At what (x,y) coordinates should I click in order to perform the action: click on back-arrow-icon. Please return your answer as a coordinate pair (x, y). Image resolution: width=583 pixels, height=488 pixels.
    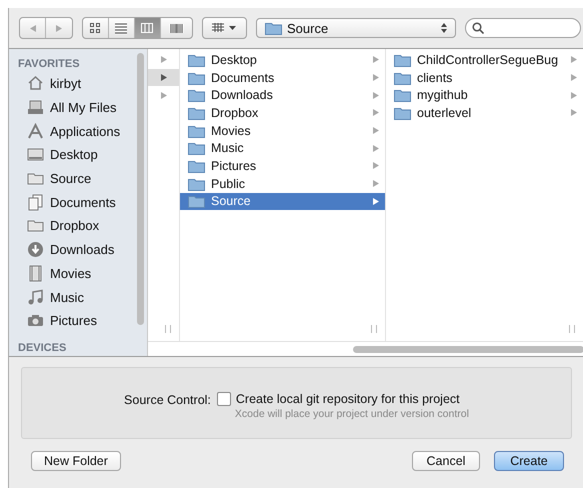
    Looking at the image, I should click on (33, 28).